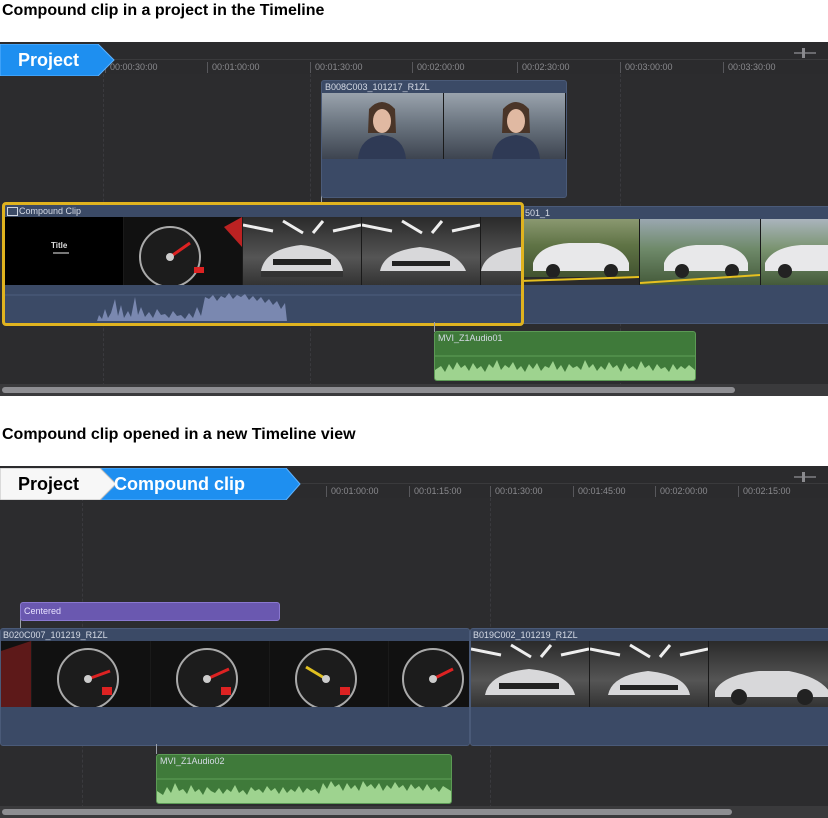  I want to click on clip-name: MVI_Z1Audio02, so click(192, 761).